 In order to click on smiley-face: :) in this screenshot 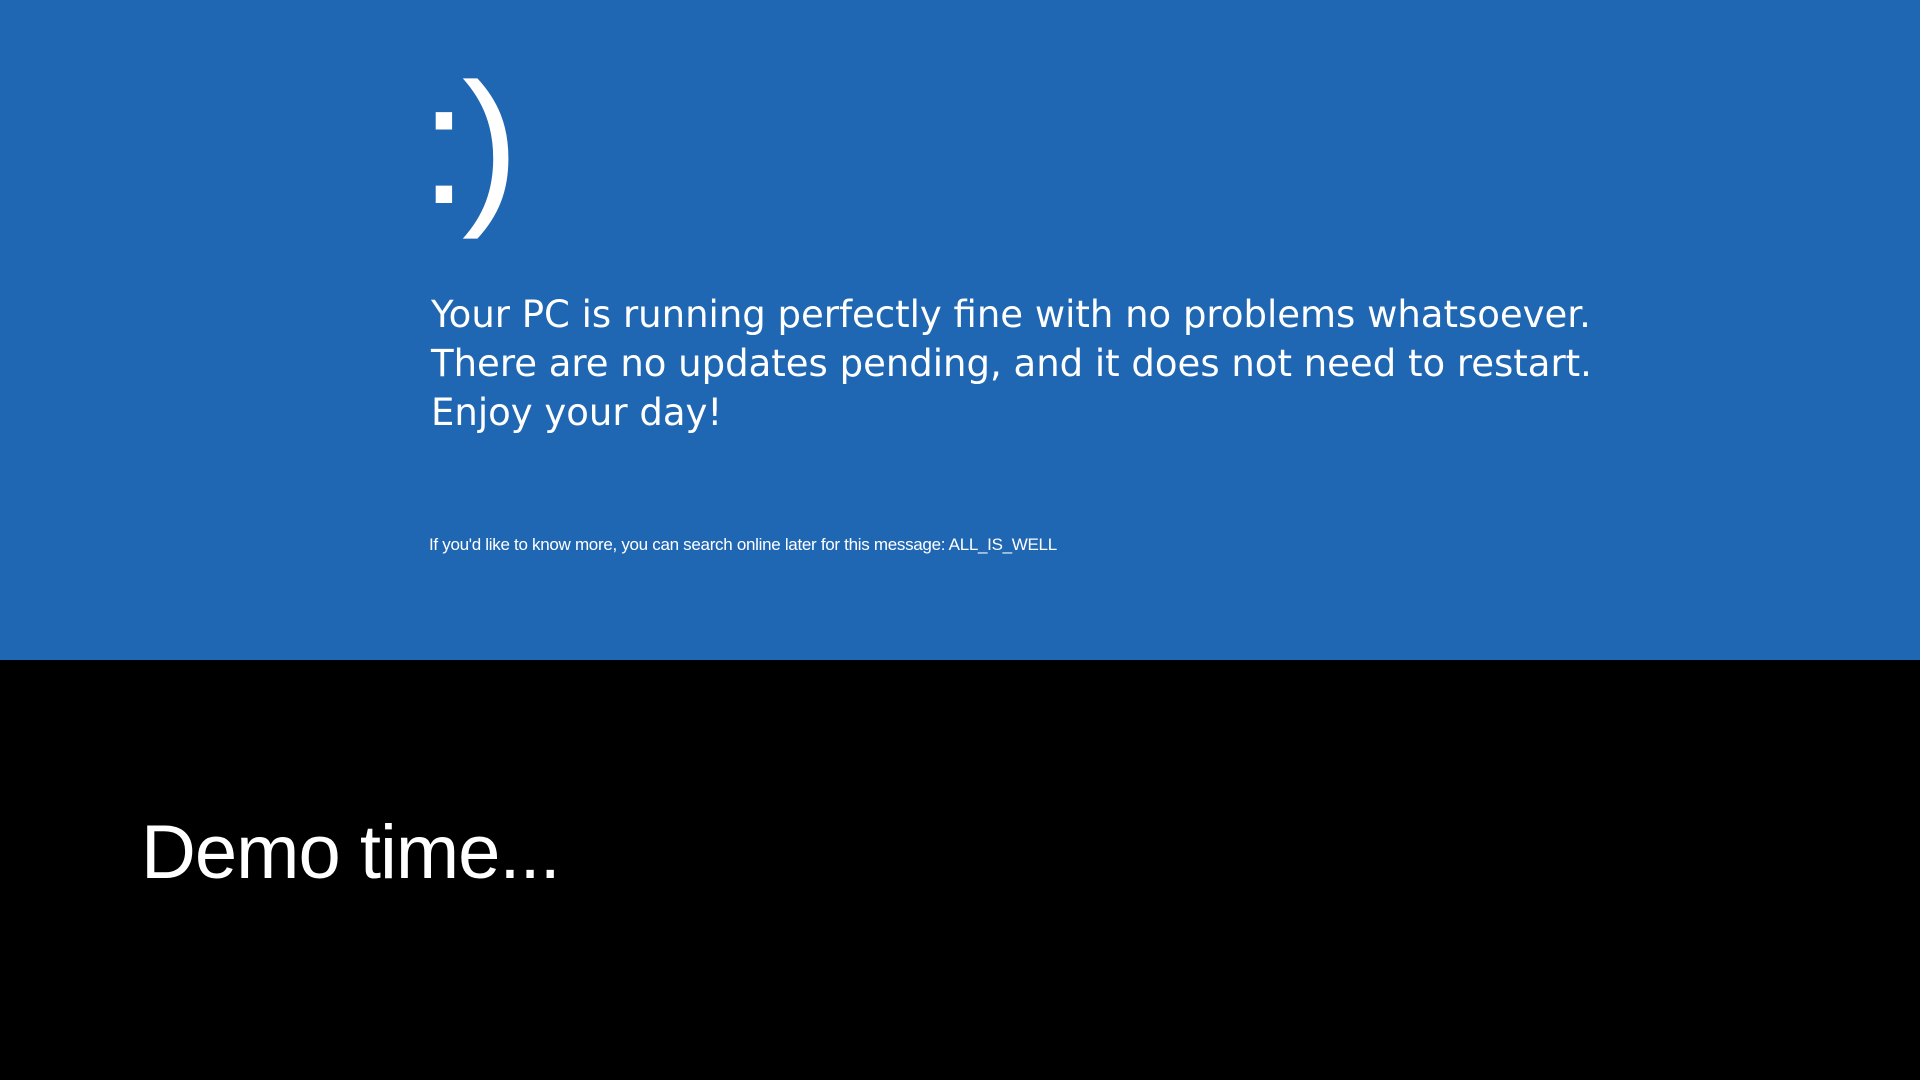, I will do `click(469, 144)`.